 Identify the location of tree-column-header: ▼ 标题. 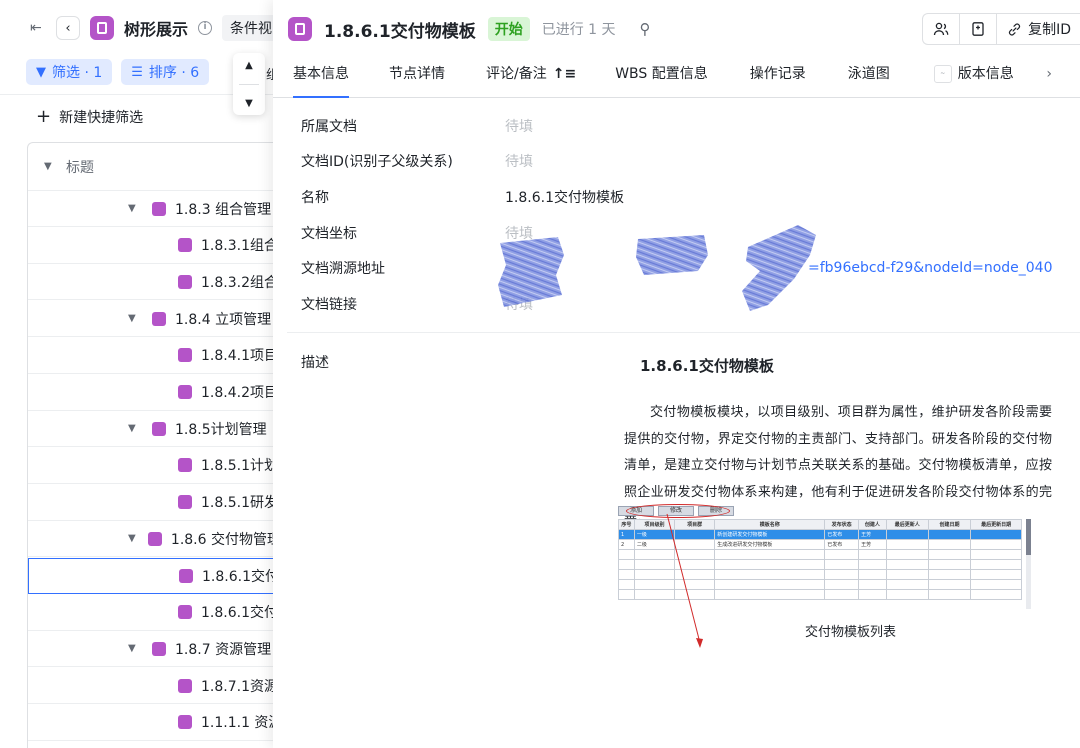
(154, 167).